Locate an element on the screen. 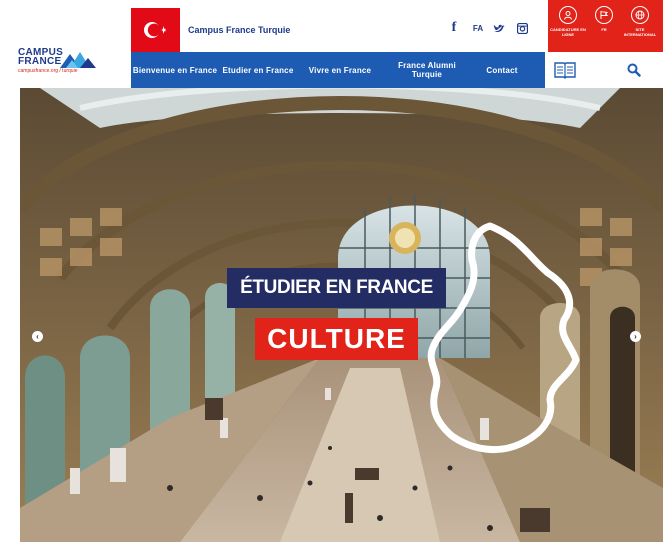  twitter-icon is located at coordinates (499, 28).